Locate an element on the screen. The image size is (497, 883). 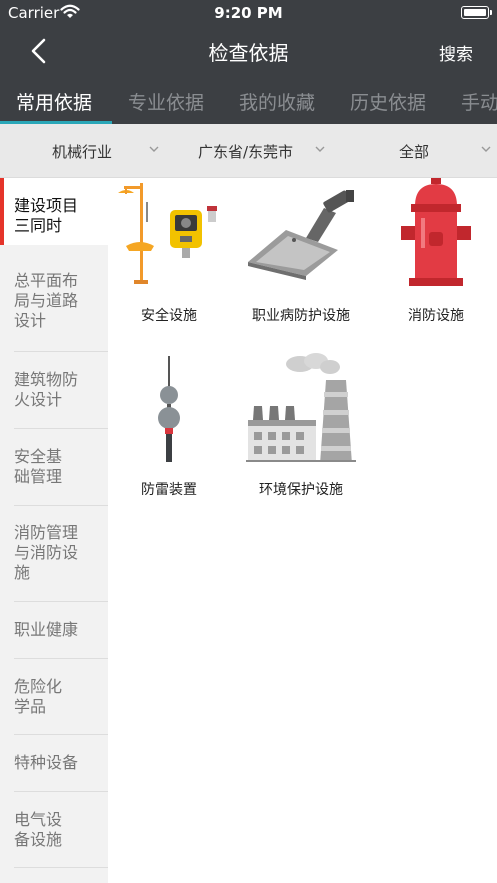
tab-favorites: 我的收藏 is located at coordinates (277, 101).